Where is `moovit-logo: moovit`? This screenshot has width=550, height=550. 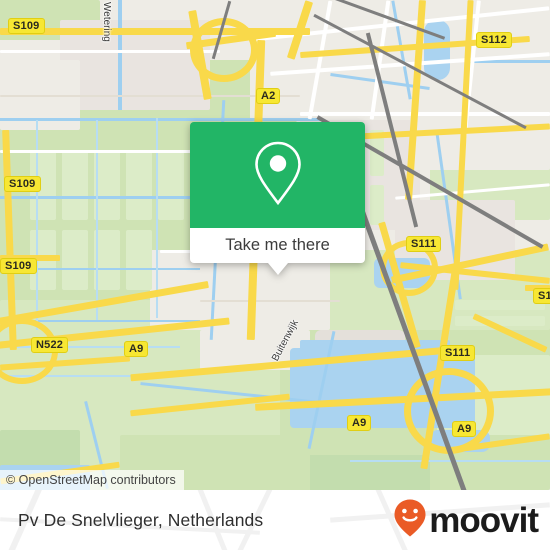 moovit-logo: moovit is located at coordinates (466, 520).